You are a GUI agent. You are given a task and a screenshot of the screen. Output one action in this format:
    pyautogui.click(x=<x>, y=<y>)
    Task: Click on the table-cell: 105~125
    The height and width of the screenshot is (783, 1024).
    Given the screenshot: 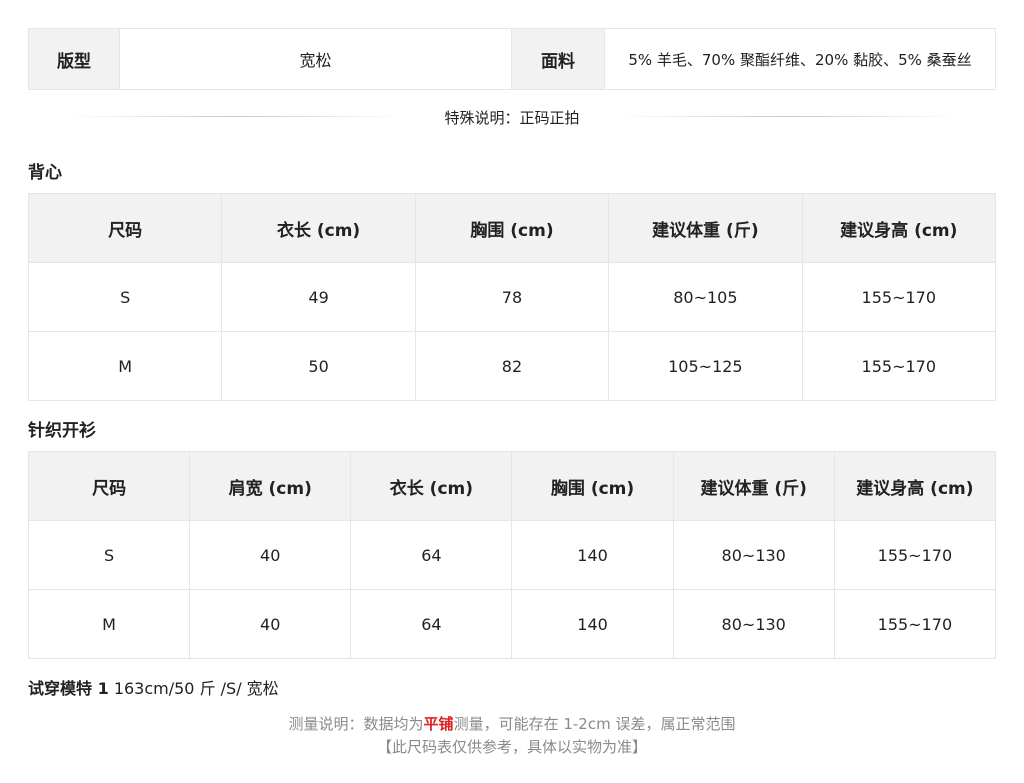 What is the action you would take?
    pyautogui.click(x=705, y=366)
    